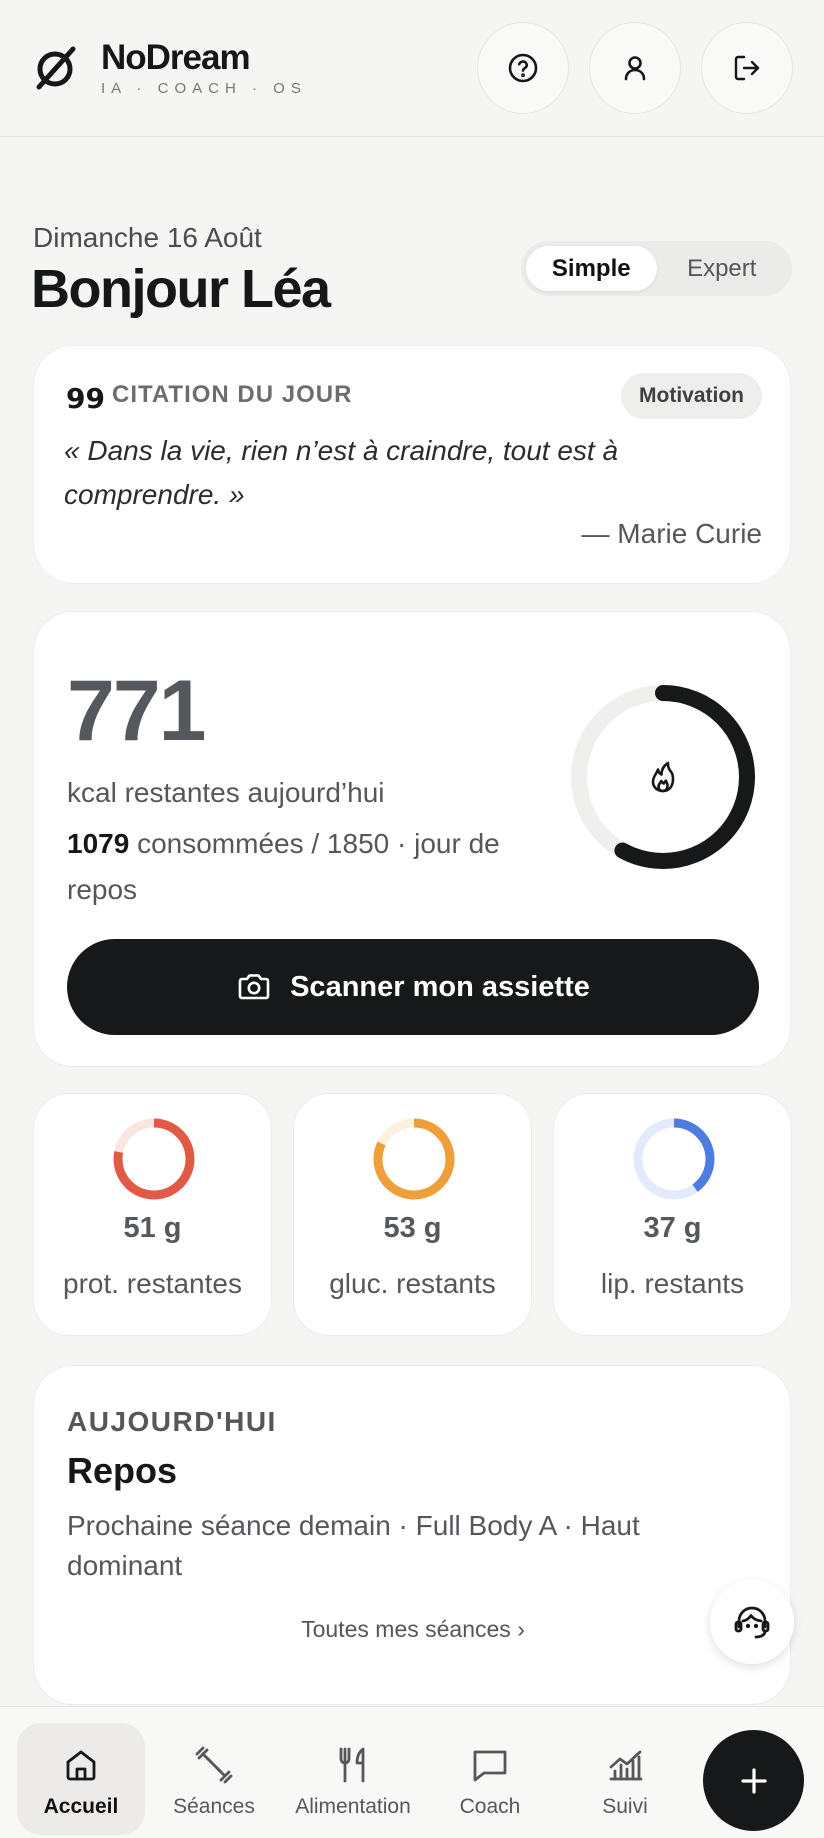 Image resolution: width=824 pixels, height=1838 pixels. Describe the element at coordinates (412, 1228) in the screenshot. I see `carbs-remaining-value: 53 g` at that location.